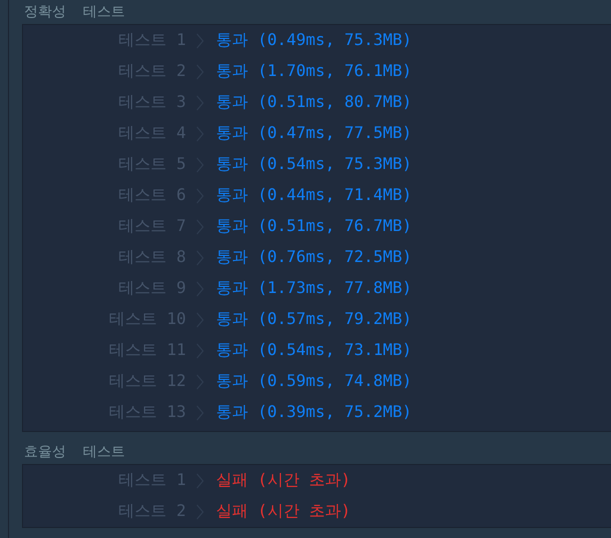 The width and height of the screenshot is (611, 538). What do you see at coordinates (314, 195) in the screenshot?
I see `test-result: 통과 (0.44ms, 71.4MB)` at bounding box center [314, 195].